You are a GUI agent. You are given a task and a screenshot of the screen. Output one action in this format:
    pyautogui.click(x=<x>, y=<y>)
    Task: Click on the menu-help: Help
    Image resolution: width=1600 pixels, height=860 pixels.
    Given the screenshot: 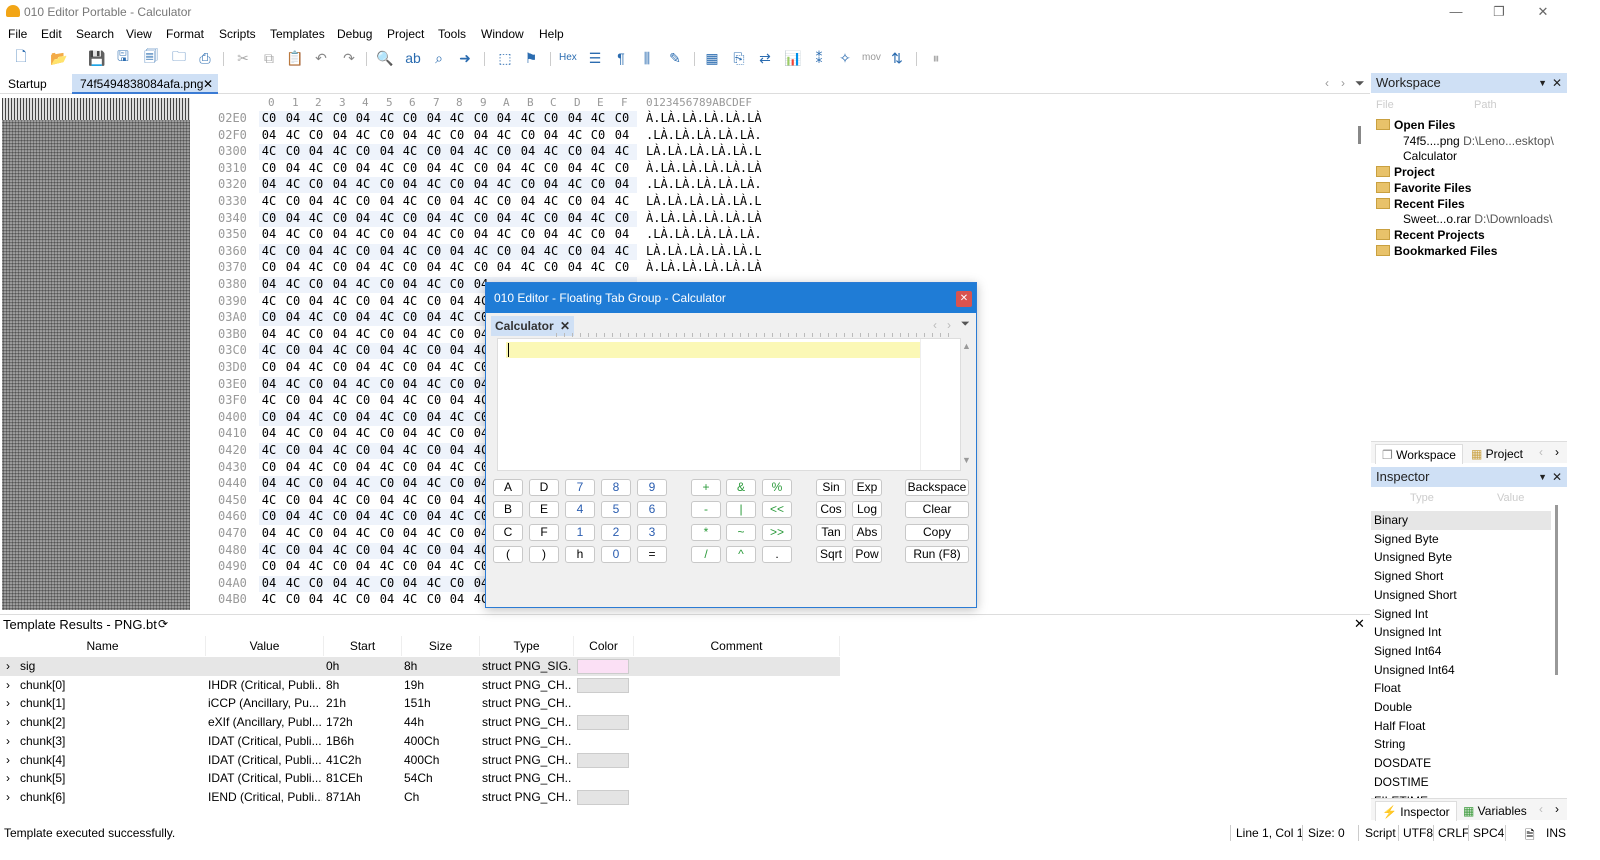 What is the action you would take?
    pyautogui.click(x=551, y=34)
    